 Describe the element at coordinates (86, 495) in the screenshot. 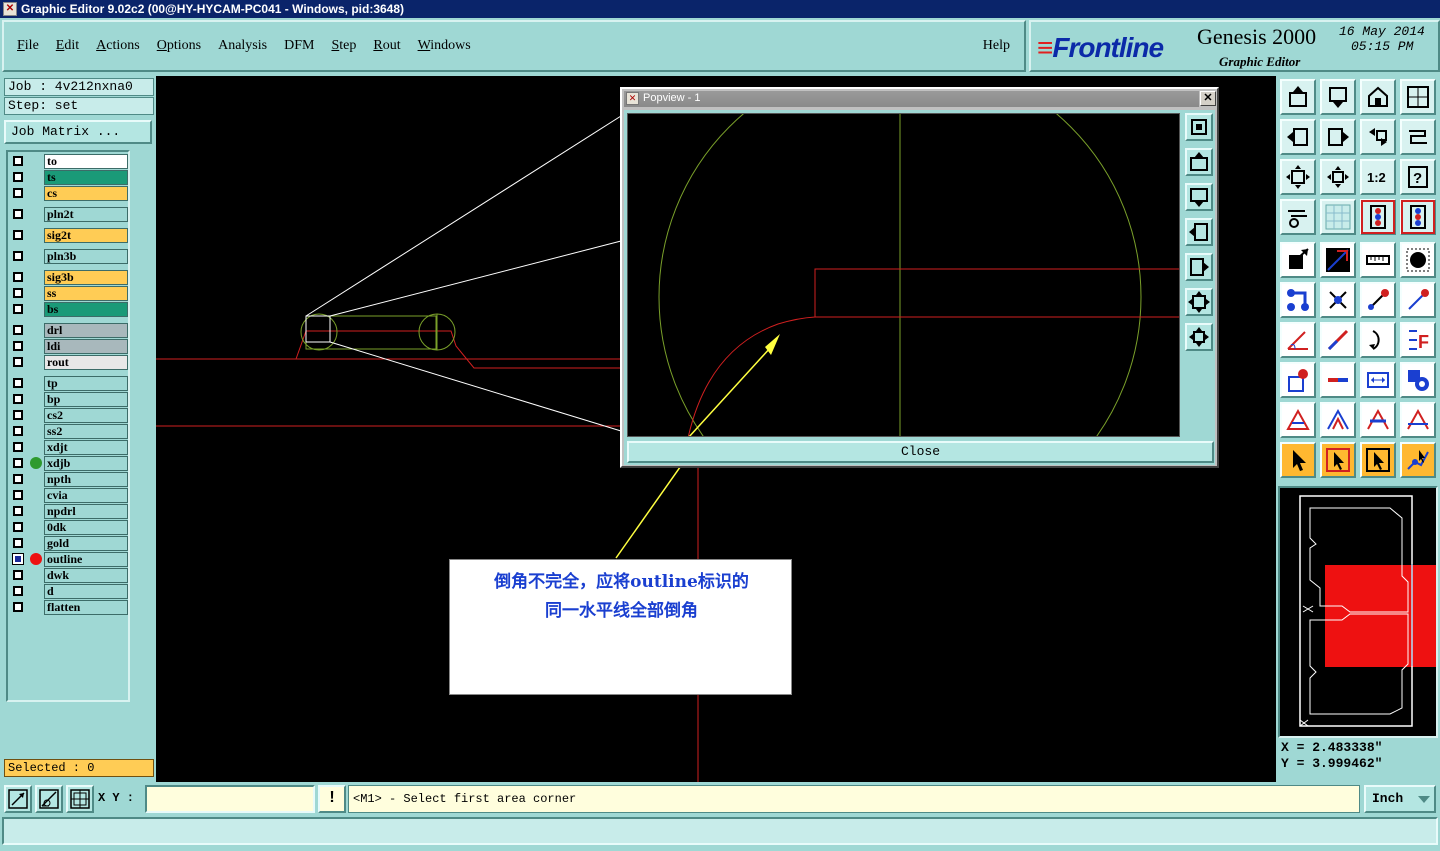

I see `layer-name: cvia` at that location.